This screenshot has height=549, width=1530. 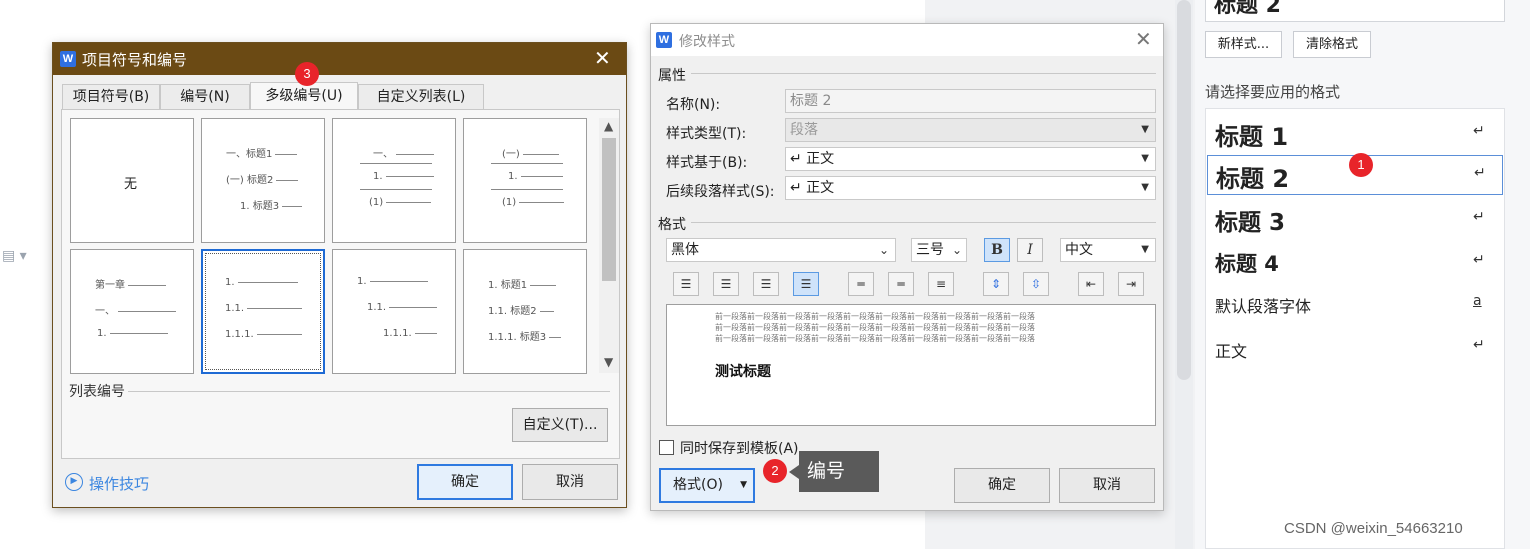 What do you see at coordinates (249, 154) in the screenshot?
I see `level-label: 一、标题1` at bounding box center [249, 154].